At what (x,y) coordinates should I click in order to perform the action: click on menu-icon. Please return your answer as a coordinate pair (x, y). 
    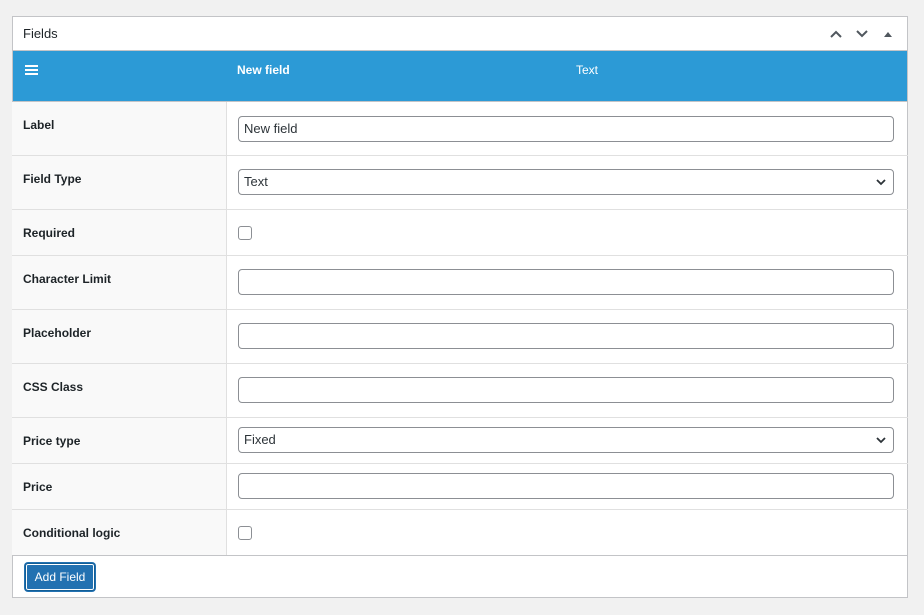
    Looking at the image, I should click on (32, 70).